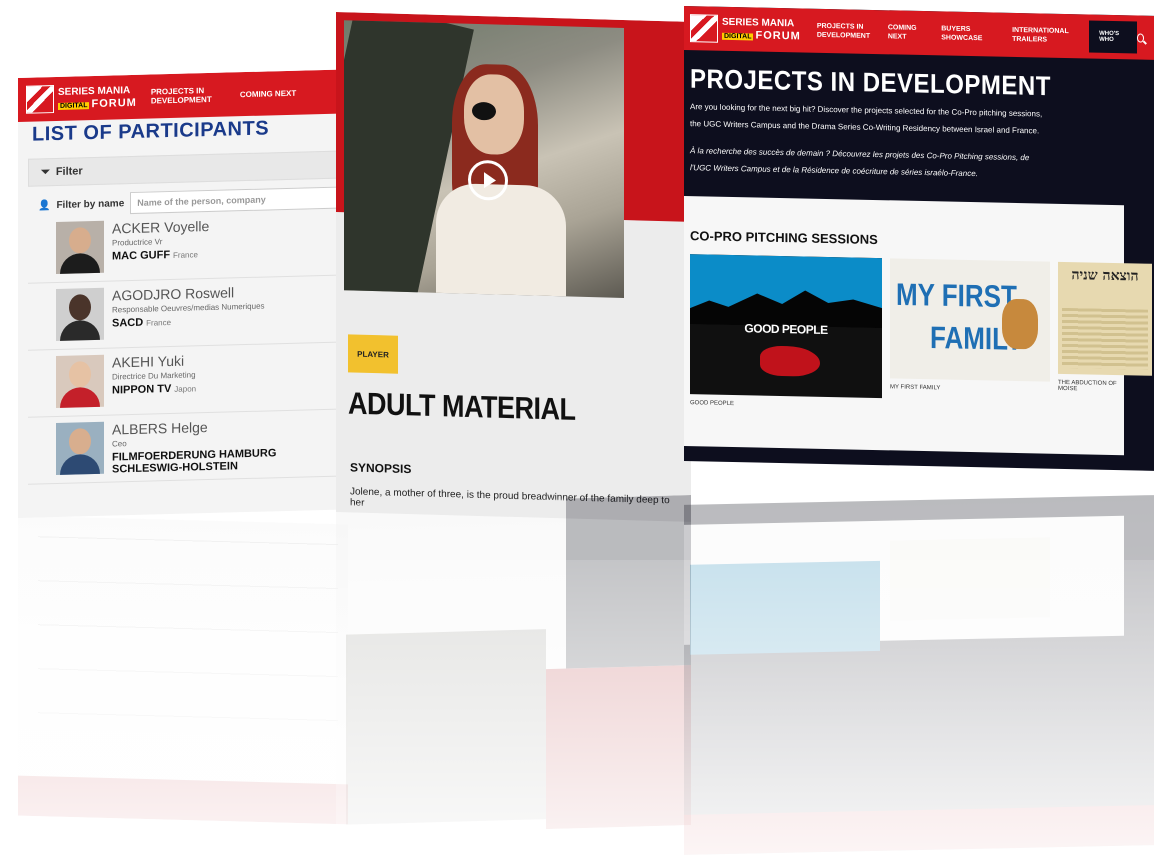 The image size is (1156, 857). I want to click on section-title: CO-PRO PITCHING SESSIONS, so click(784, 238).